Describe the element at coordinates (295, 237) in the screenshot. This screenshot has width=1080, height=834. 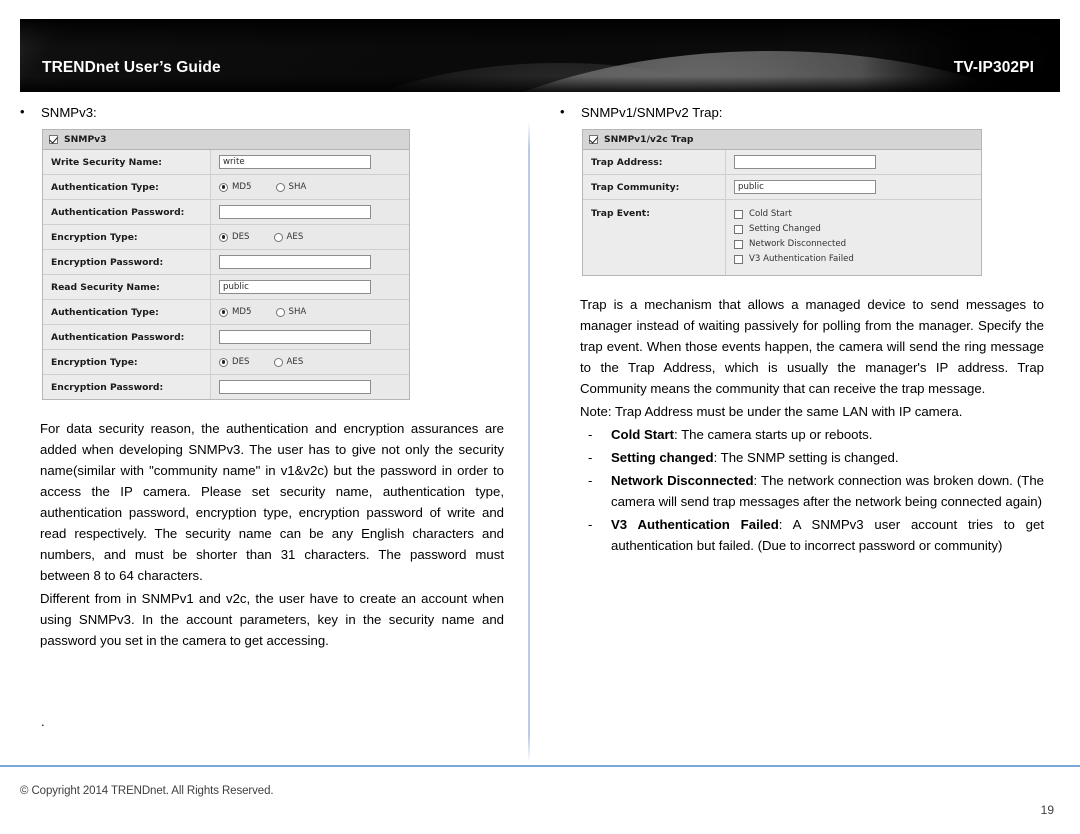
I see `write-encryption-type-aes-label: AES` at that location.